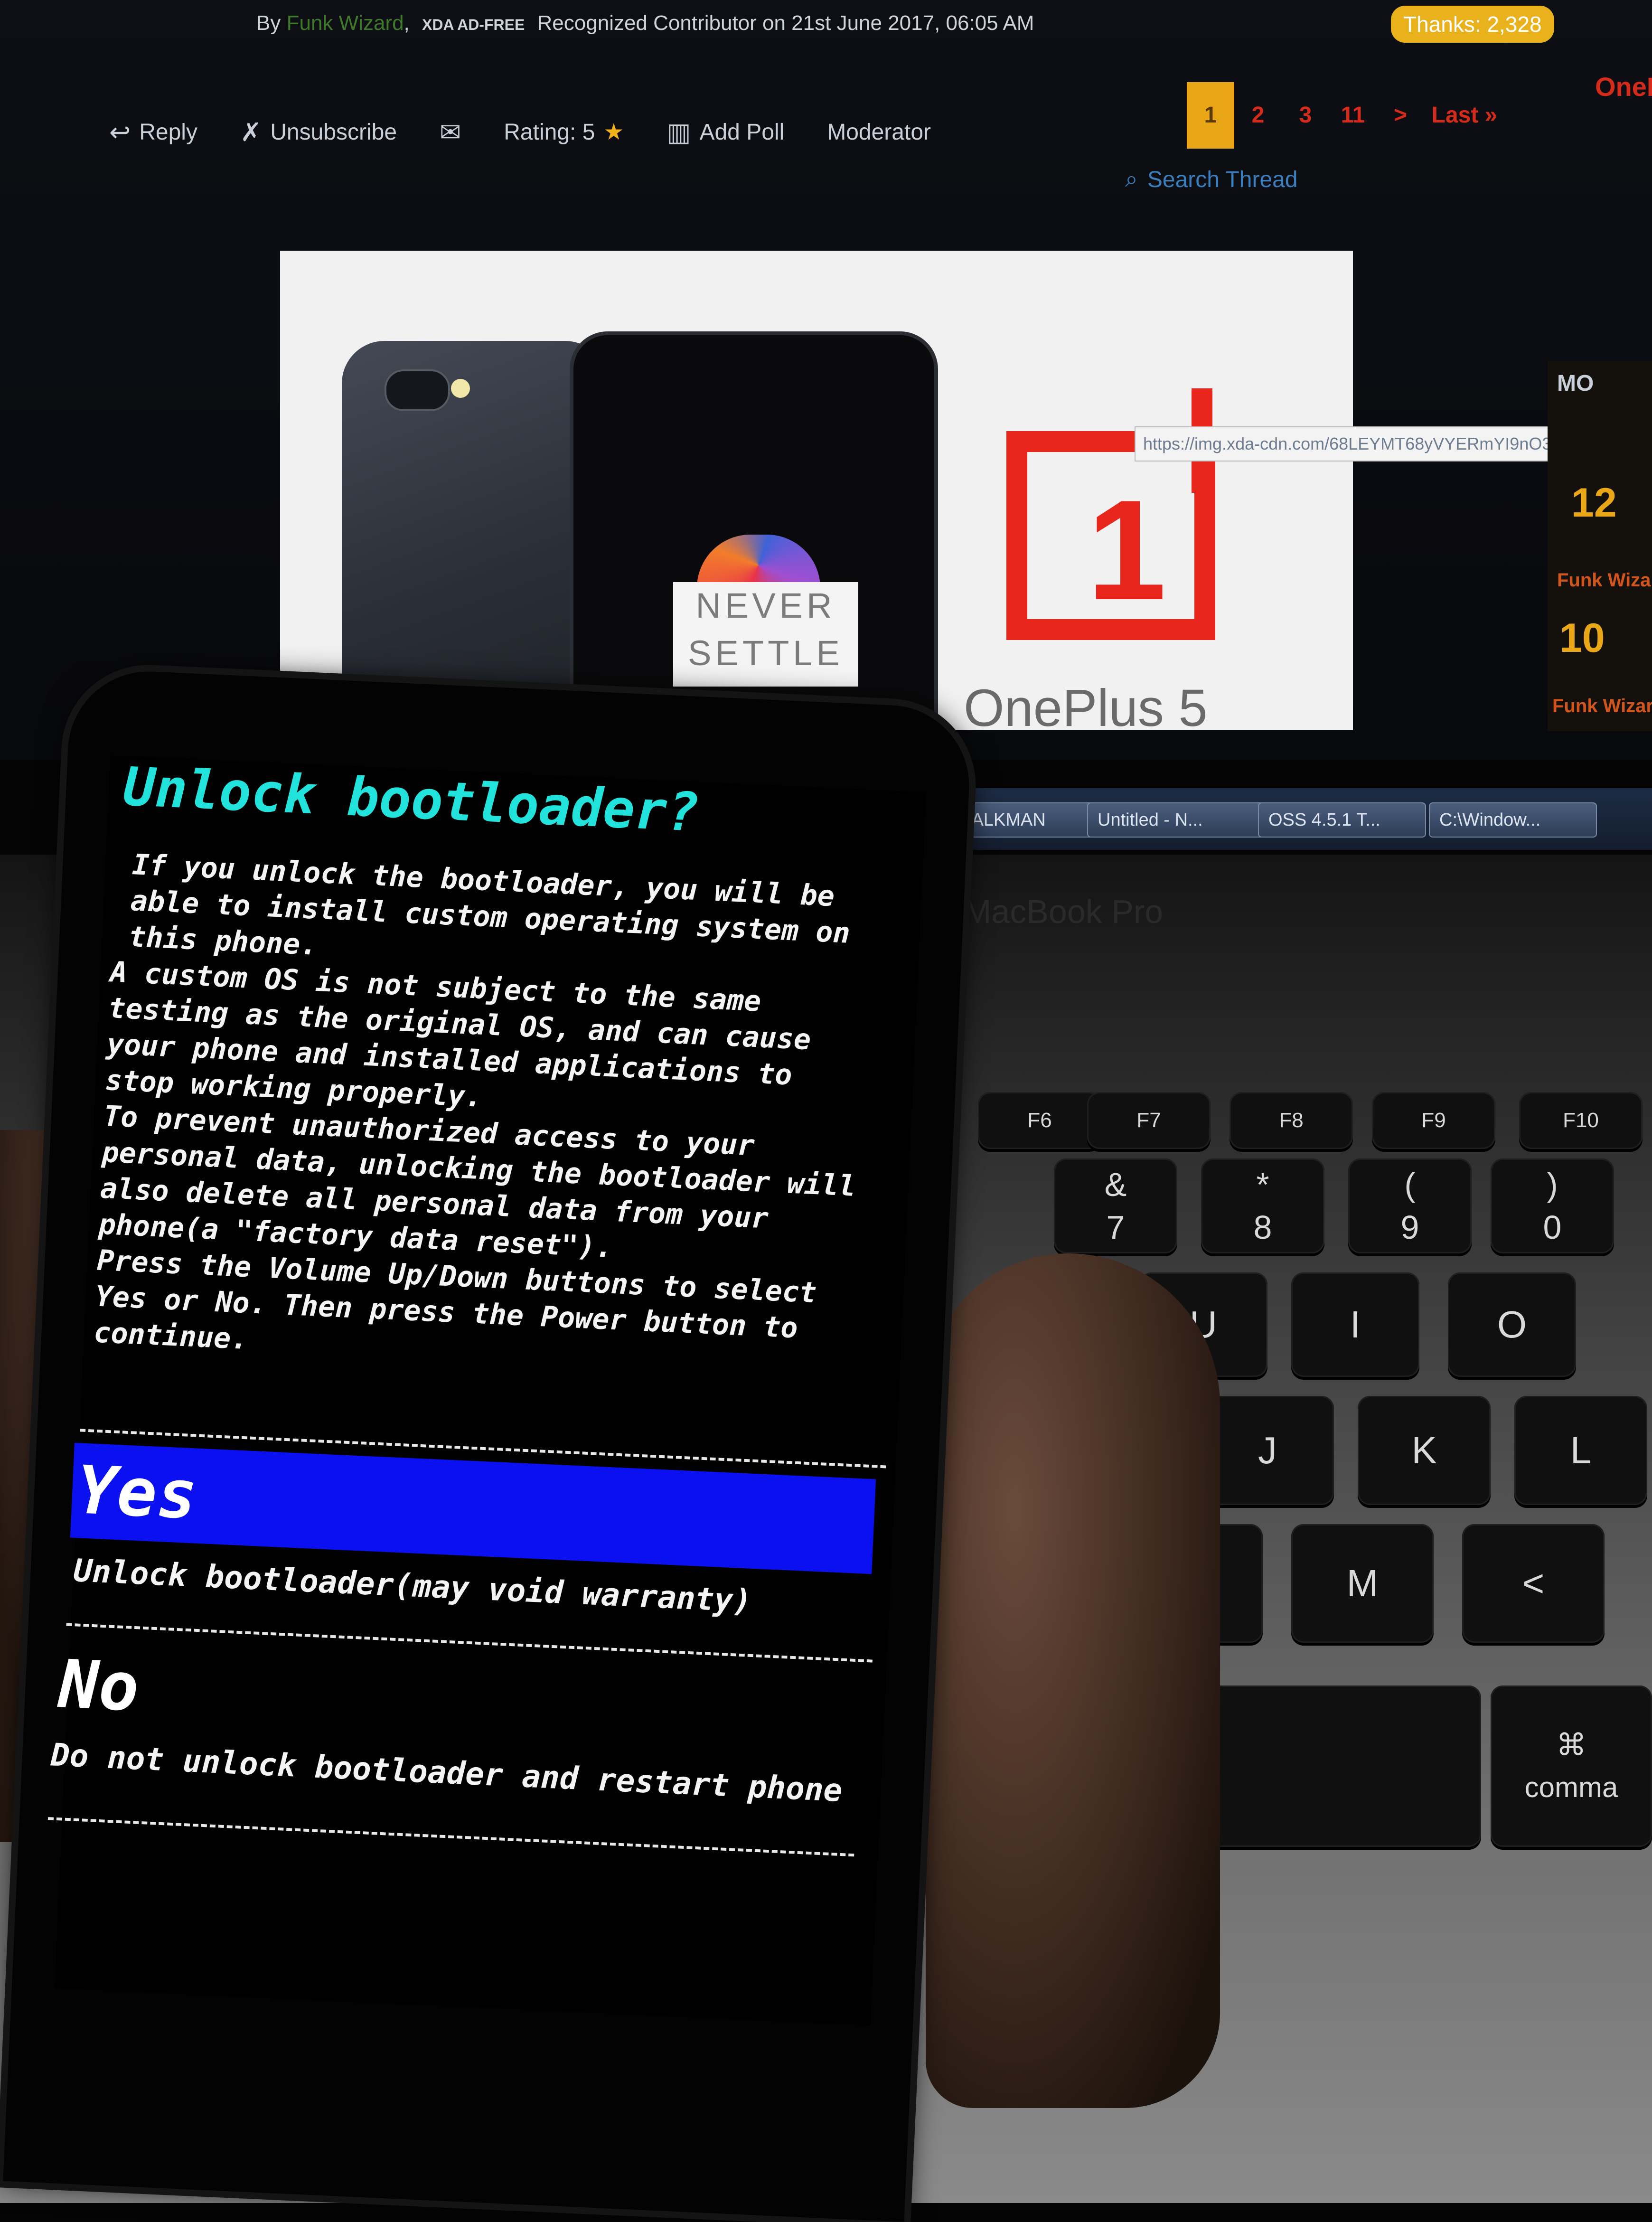  What do you see at coordinates (99, 1686) in the screenshot?
I see `option-no-label: No` at bounding box center [99, 1686].